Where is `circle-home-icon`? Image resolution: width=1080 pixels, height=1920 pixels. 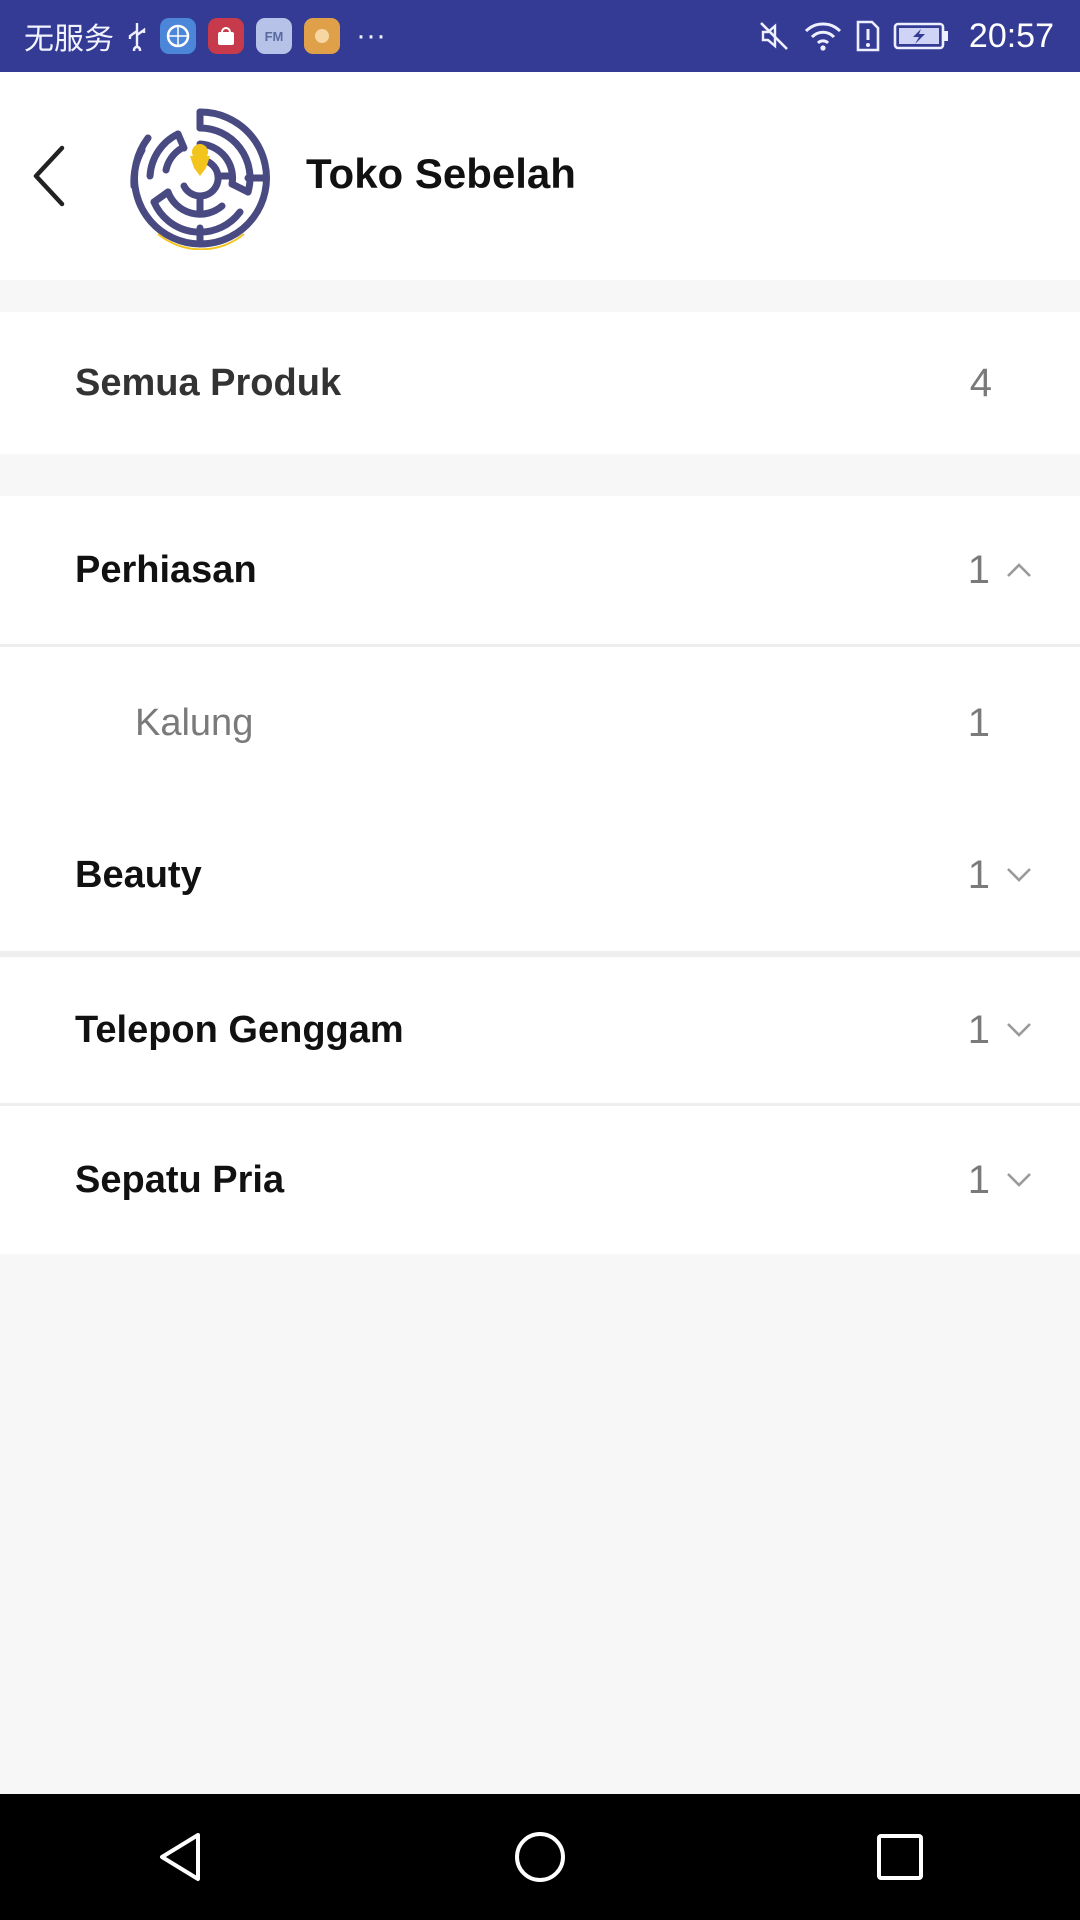 circle-home-icon is located at coordinates (540, 1857).